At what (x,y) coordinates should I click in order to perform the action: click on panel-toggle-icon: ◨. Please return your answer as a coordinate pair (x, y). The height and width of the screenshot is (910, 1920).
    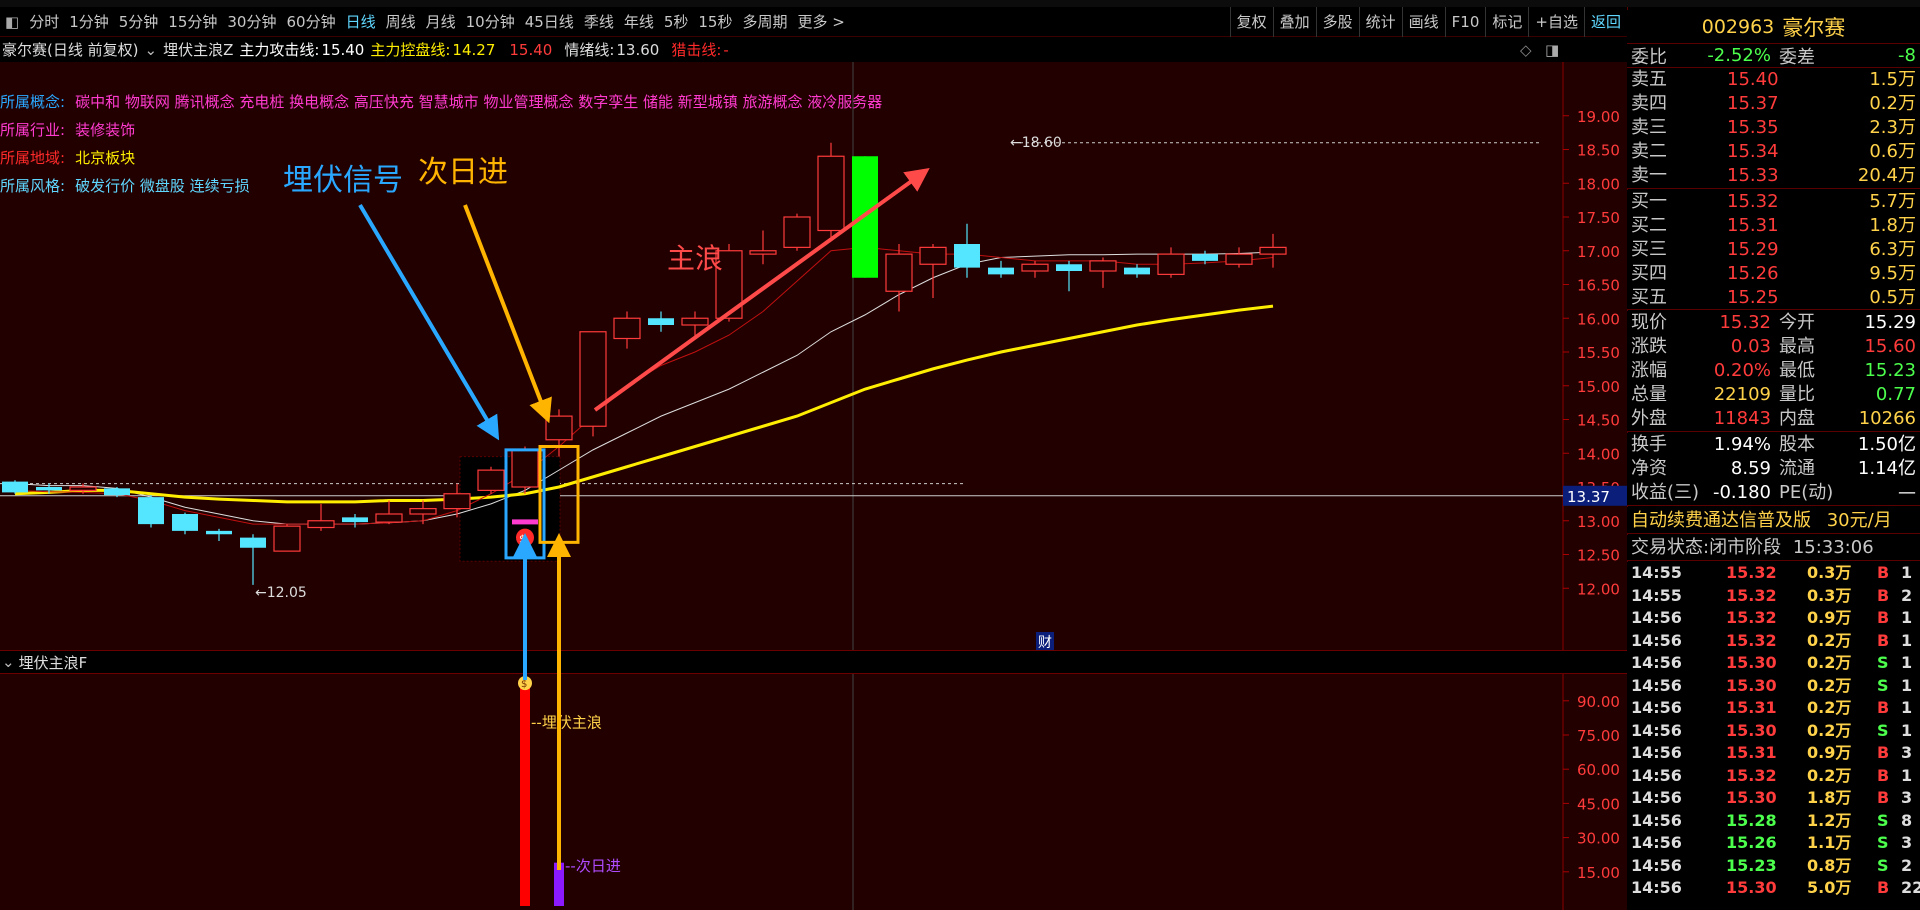
    Looking at the image, I should click on (1552, 50).